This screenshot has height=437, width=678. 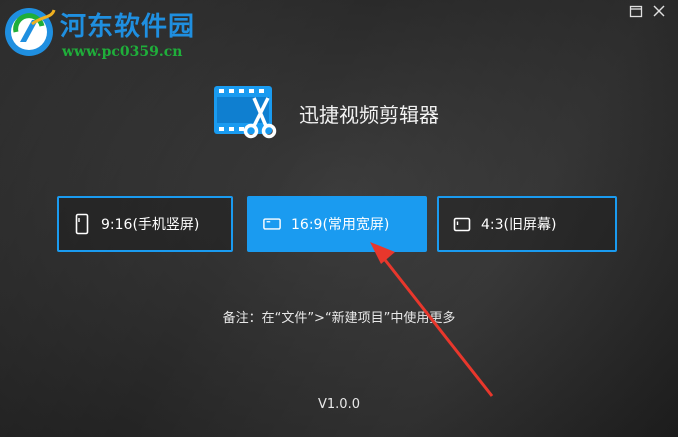 I want to click on restore-window-icon, so click(x=636, y=11).